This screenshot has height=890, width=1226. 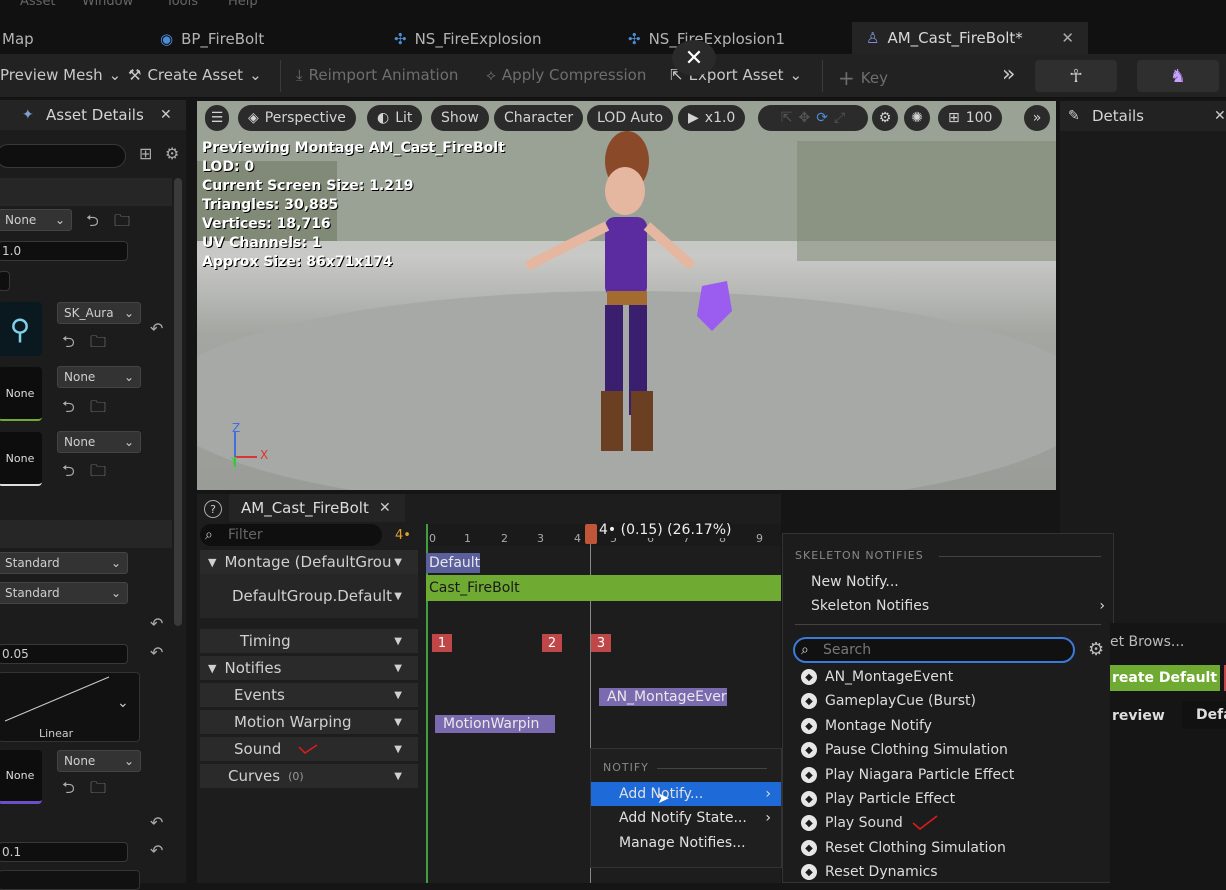 What do you see at coordinates (1165, 678) in the screenshot?
I see `create-default-button: reate Default` at bounding box center [1165, 678].